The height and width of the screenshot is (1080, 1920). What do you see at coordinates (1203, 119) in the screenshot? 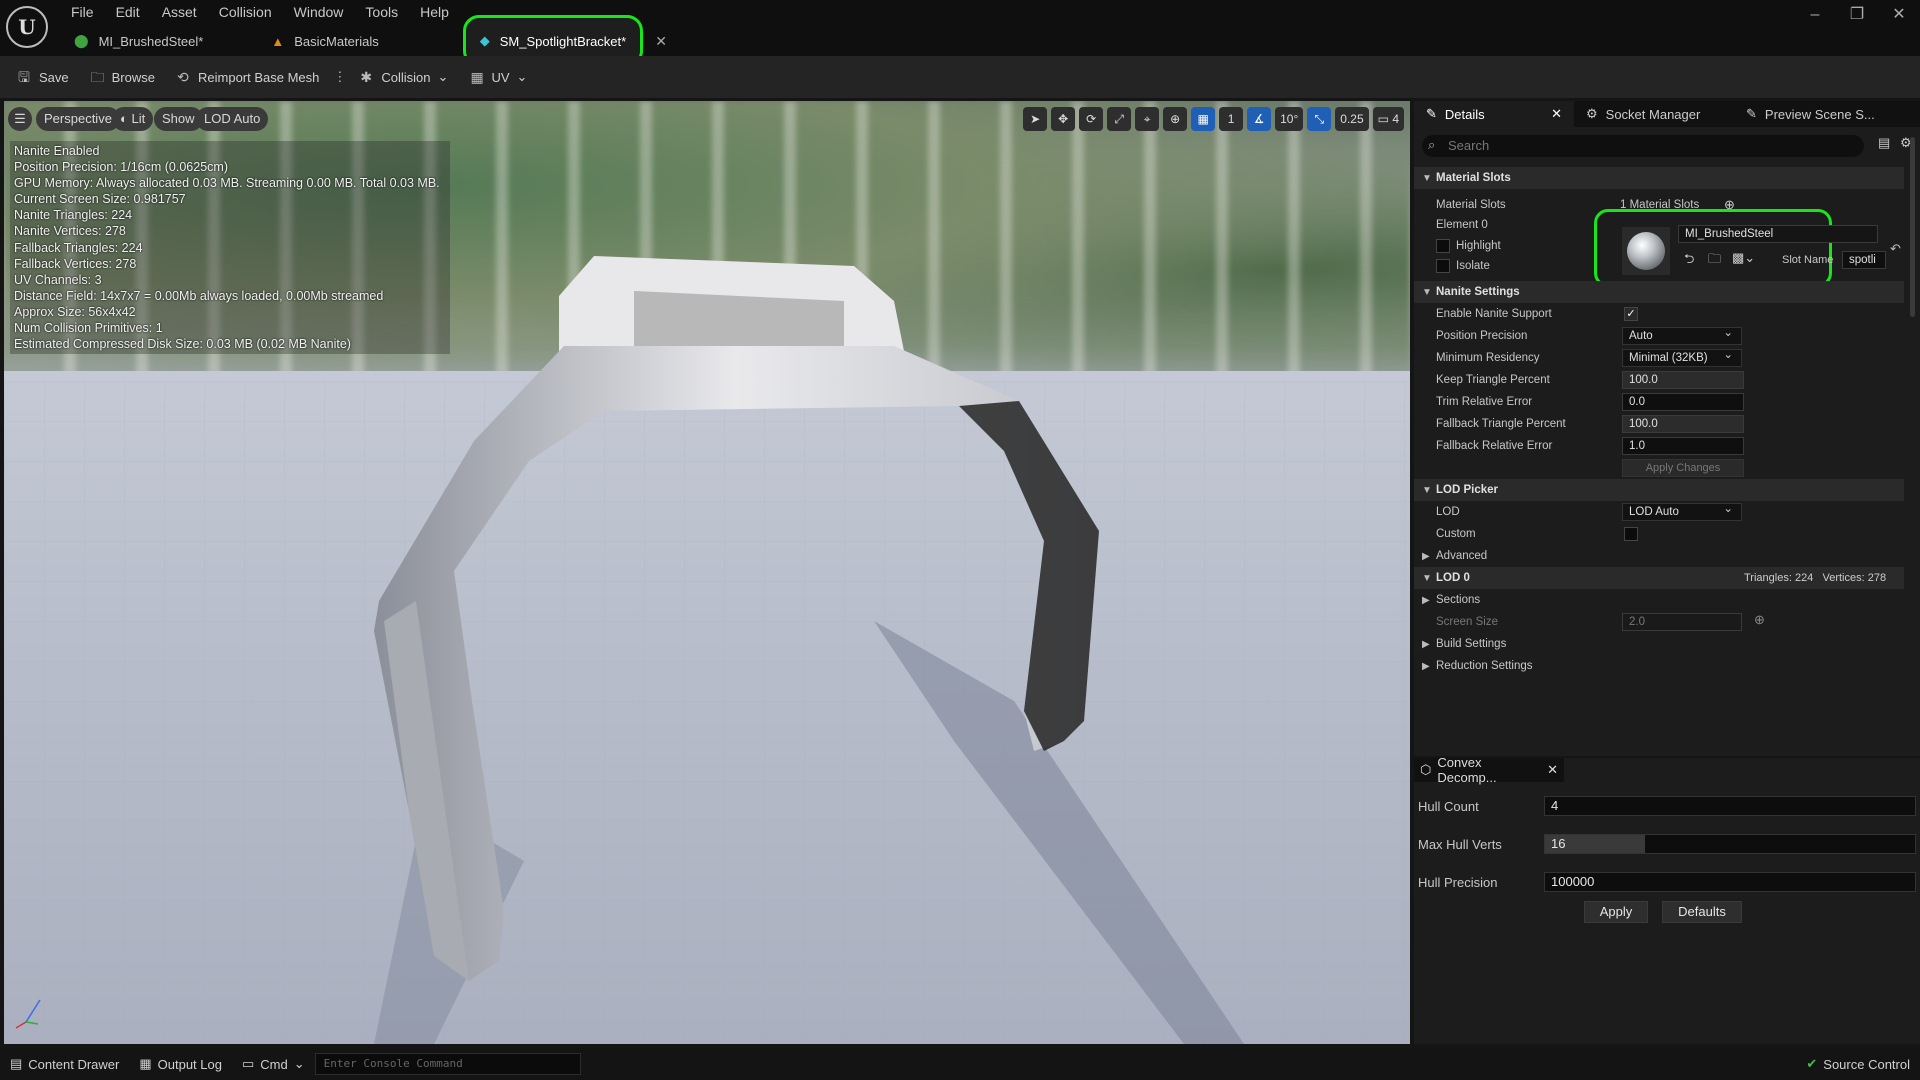
I see `grid-snap-icon: ▦` at bounding box center [1203, 119].